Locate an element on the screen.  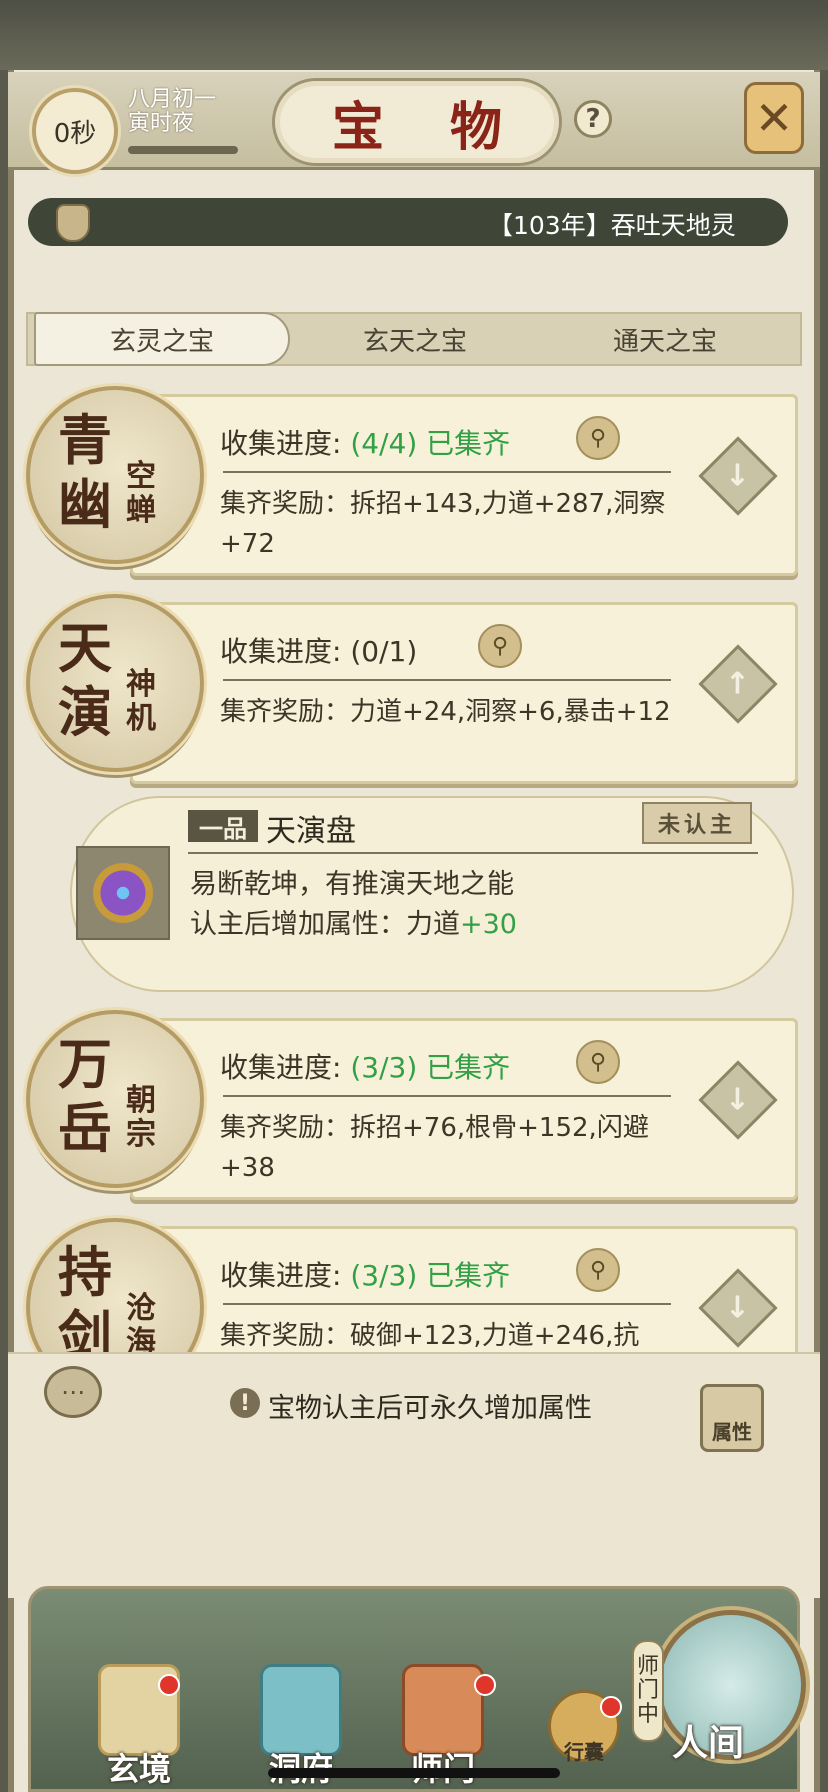
chat-button: ⋯ is located at coordinates (73, 1392).